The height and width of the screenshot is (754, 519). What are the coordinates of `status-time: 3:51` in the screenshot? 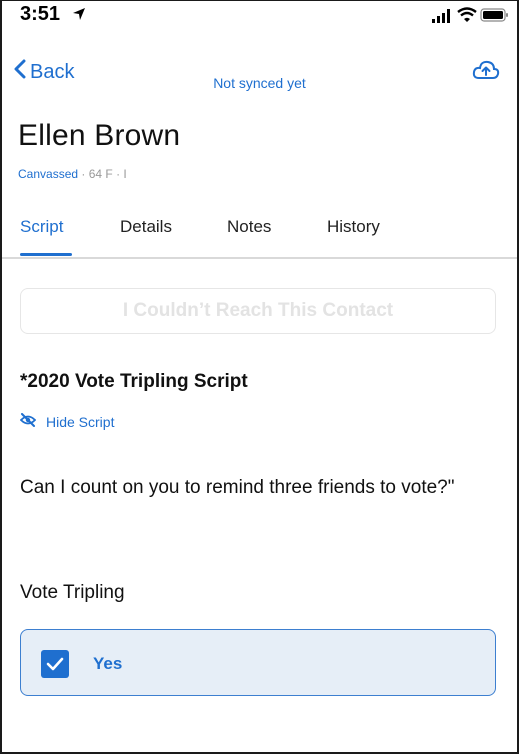 It's located at (40, 14).